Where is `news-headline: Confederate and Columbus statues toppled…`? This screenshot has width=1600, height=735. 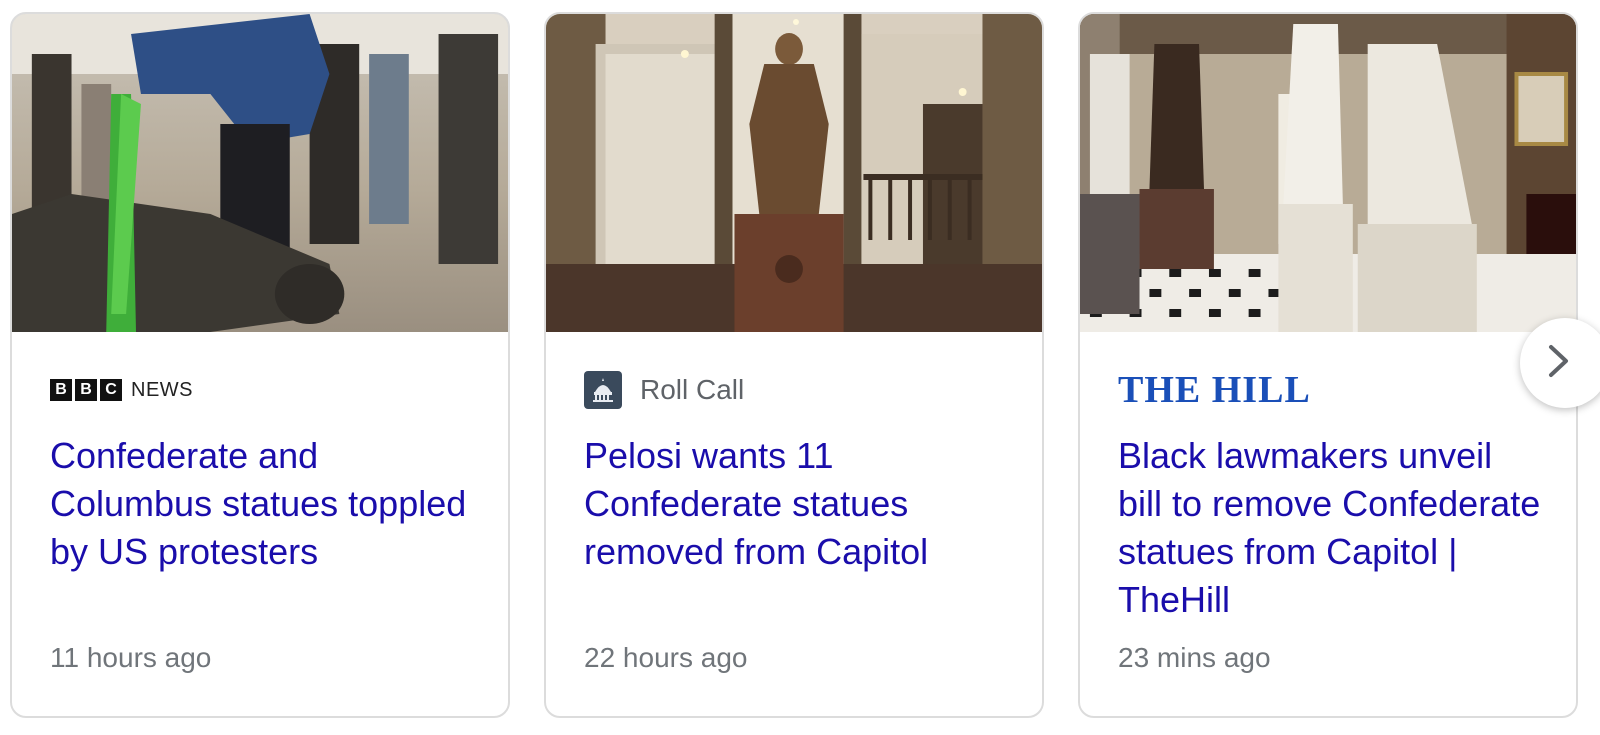 news-headline: Confederate and Columbus statues toppled… is located at coordinates (264, 504).